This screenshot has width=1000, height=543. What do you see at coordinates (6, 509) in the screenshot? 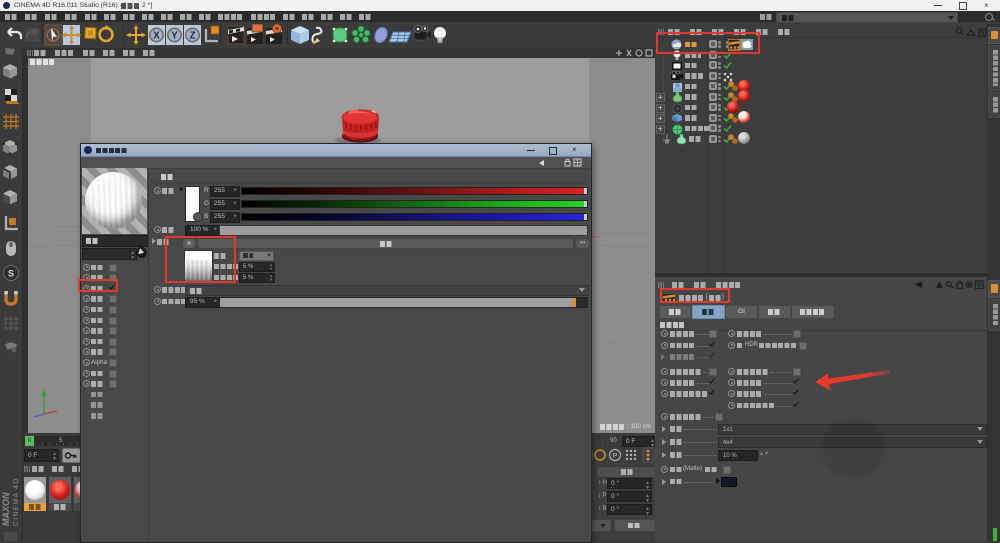
I see `svg-text: MAXON` at bounding box center [6, 509].